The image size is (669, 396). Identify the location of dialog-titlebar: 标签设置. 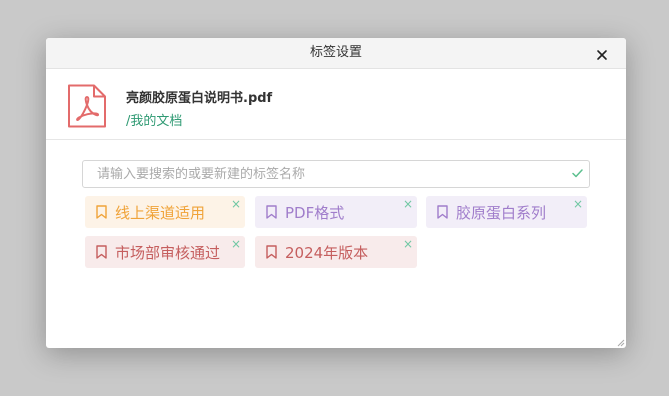
(336, 53).